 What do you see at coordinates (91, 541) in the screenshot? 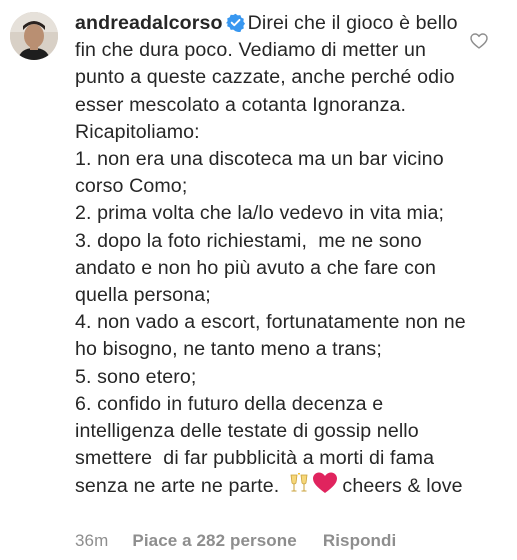
I see `comment-time: 36m` at bounding box center [91, 541].